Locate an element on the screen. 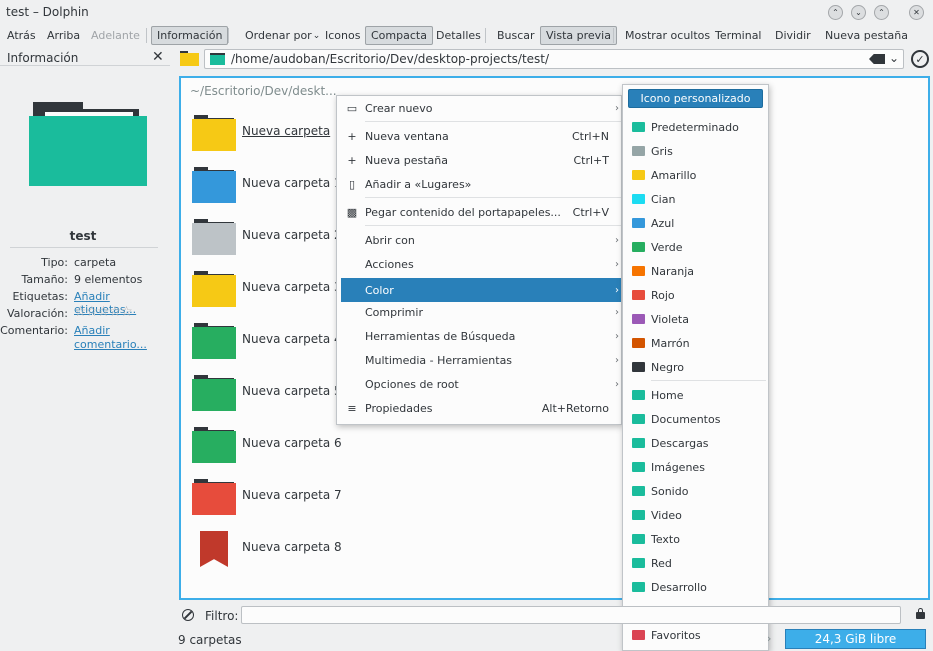  filter-input is located at coordinates (571, 615).